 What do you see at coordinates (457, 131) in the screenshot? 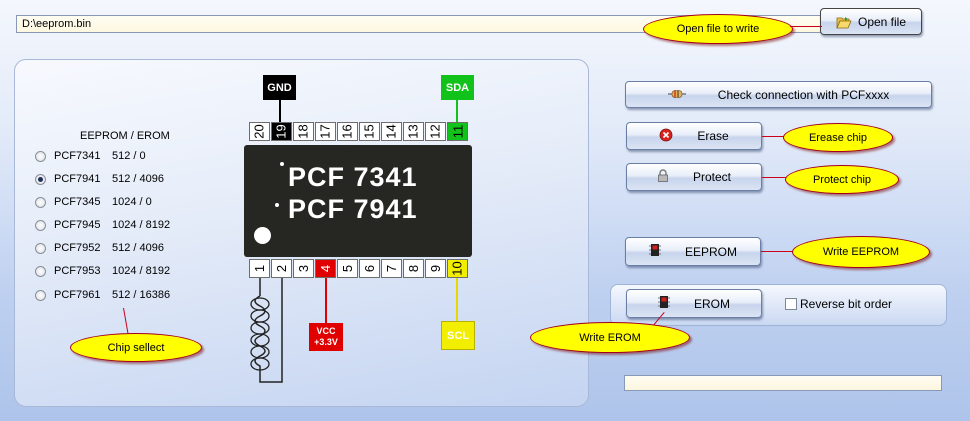
I see `pin-11: 11` at bounding box center [457, 131].